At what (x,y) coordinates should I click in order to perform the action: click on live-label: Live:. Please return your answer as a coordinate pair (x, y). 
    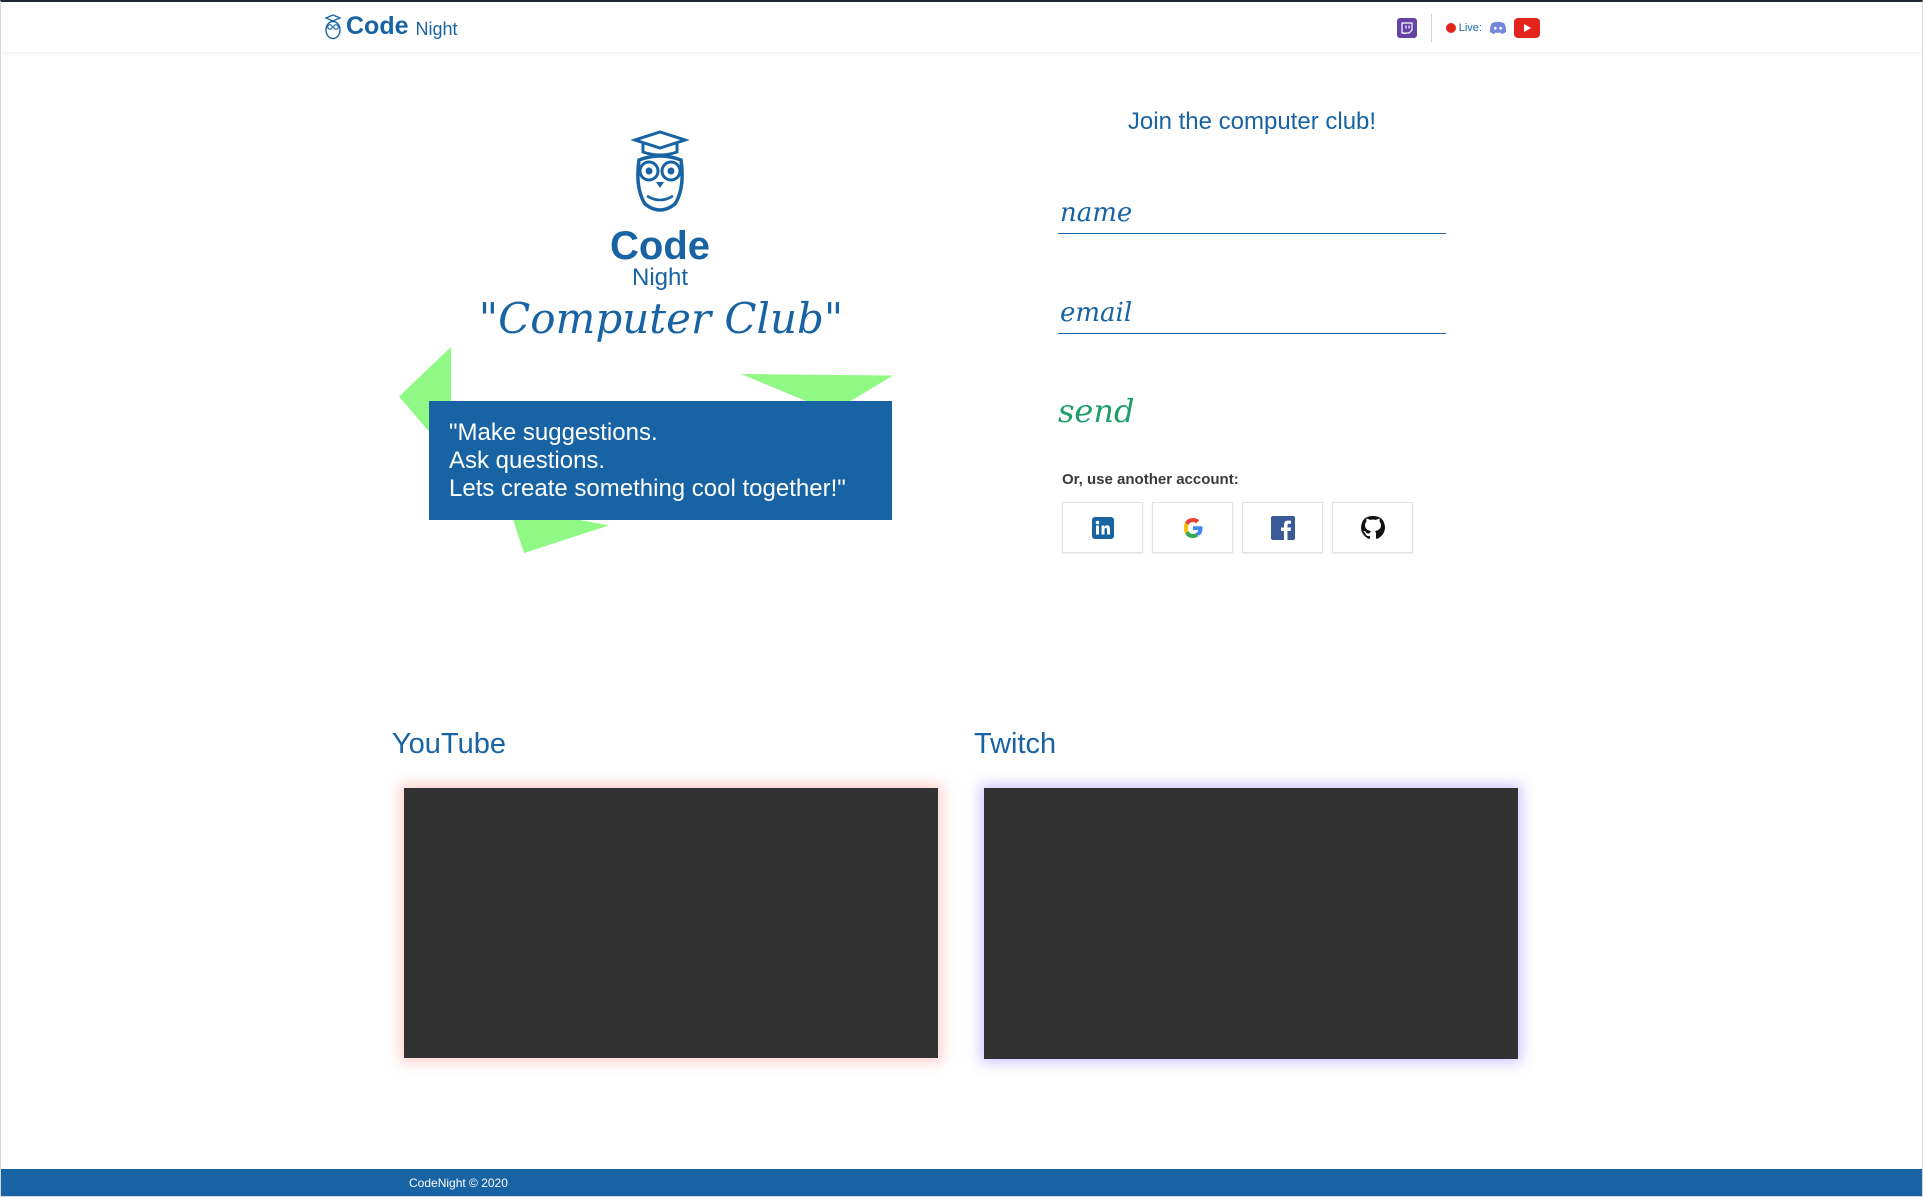
    Looking at the image, I should click on (1470, 28).